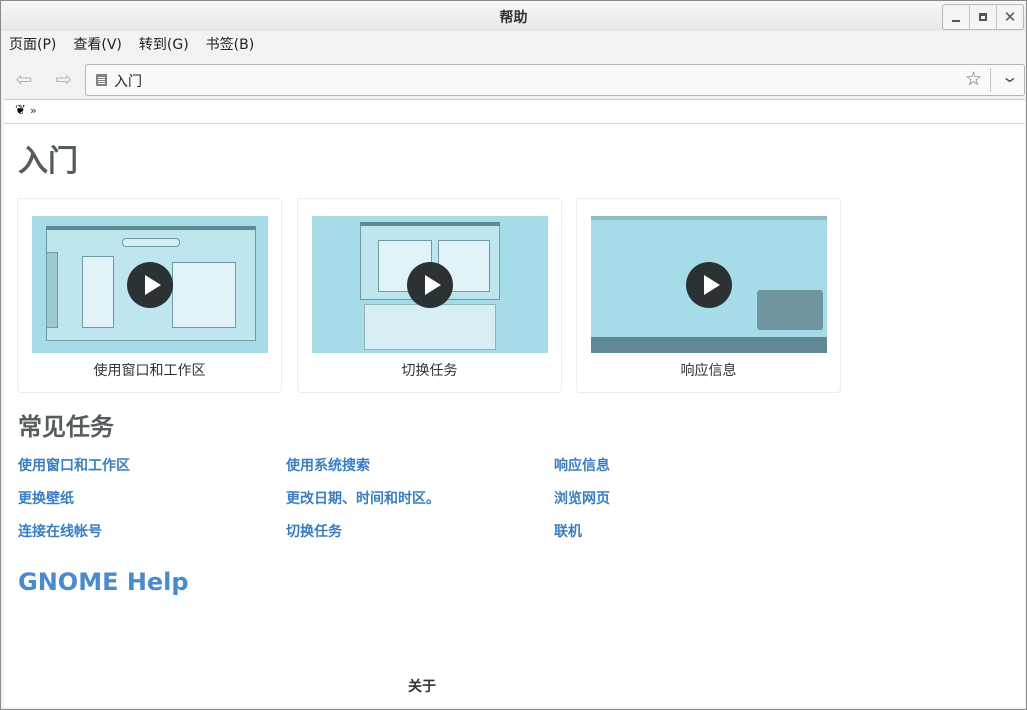  I want to click on toolbar: ⇦ ⇨ 入门 ☆ ⌄, so click(513, 79).